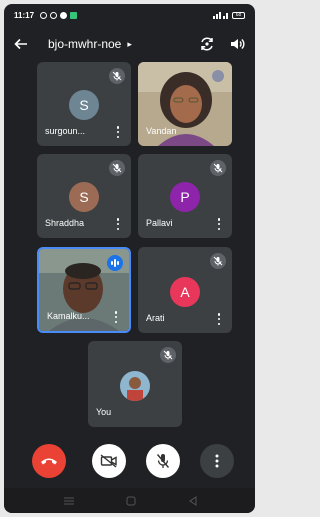  I want to click on avatar, so click(135, 386).